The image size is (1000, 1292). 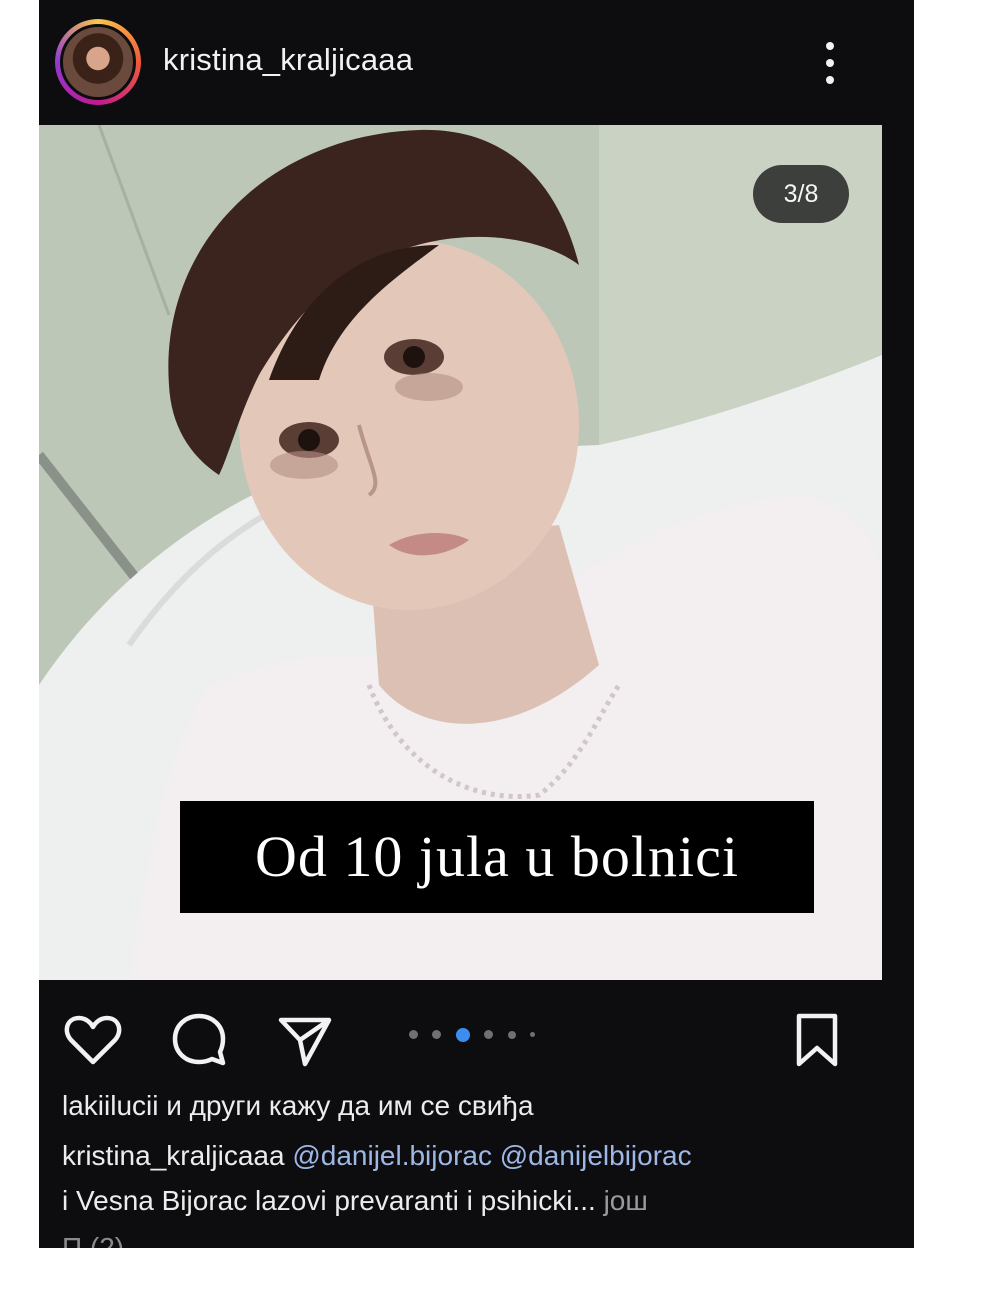 What do you see at coordinates (830, 63) in the screenshot?
I see `more-vertical-icon` at bounding box center [830, 63].